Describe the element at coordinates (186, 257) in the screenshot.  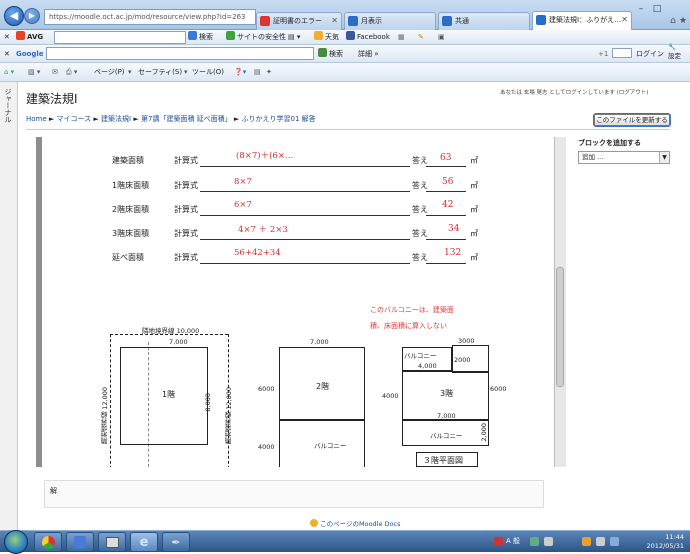
I see `calc-label: 計算式` at that location.